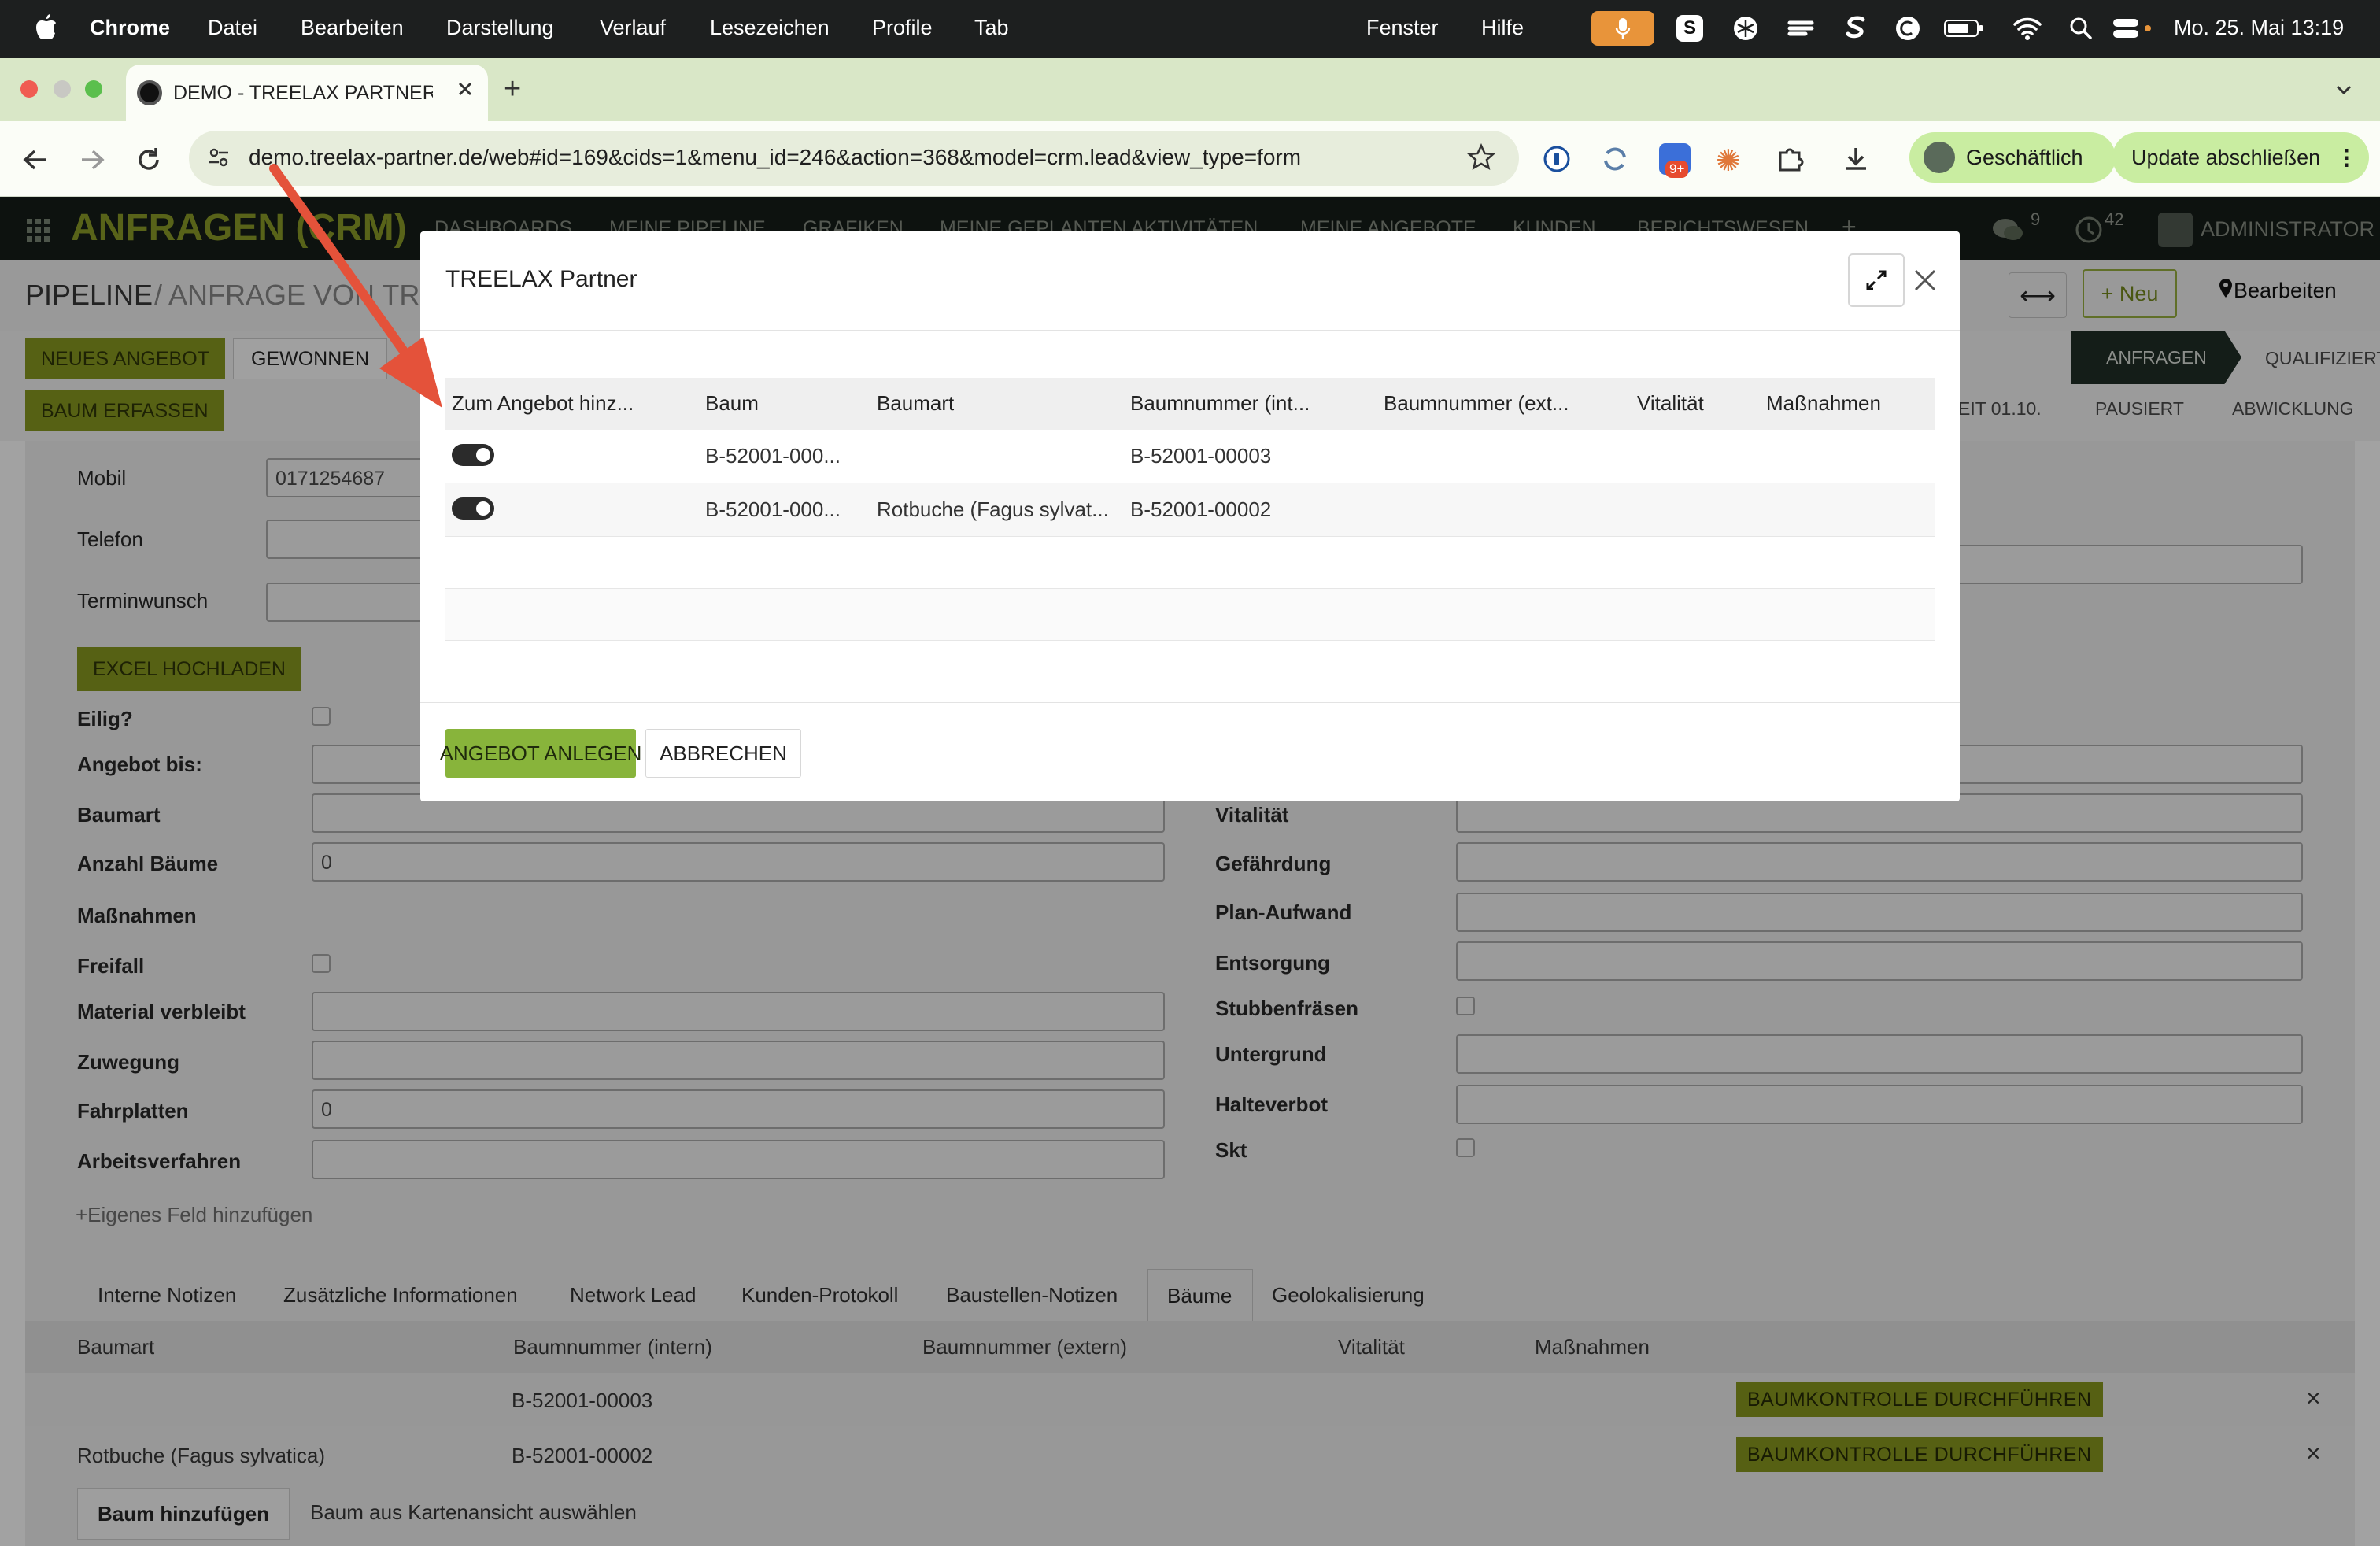 This screenshot has width=2380, height=1546. I want to click on battery-icon, so click(1963, 28).